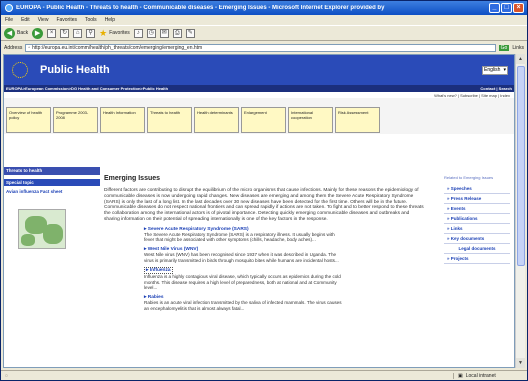 The width and height of the screenshot is (528, 381). Describe the element at coordinates (164, 33) in the screenshot. I see `mail-icon: ✉` at that location.